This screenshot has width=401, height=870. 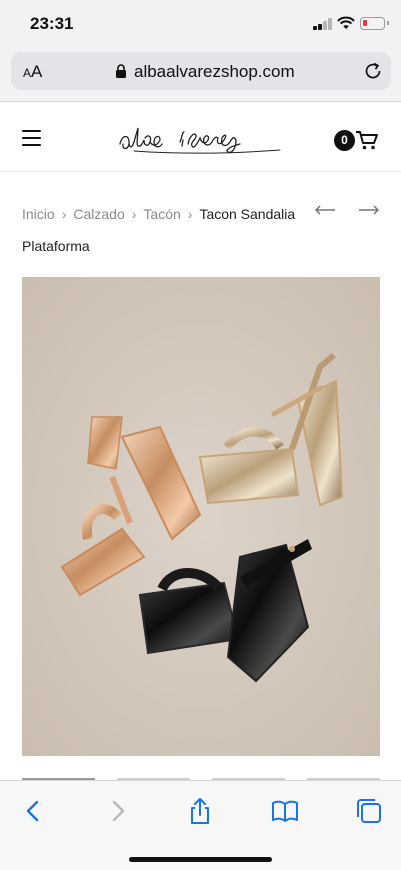 What do you see at coordinates (98, 214) in the screenshot?
I see `breadcrumb-link-calzado: Calzado` at bounding box center [98, 214].